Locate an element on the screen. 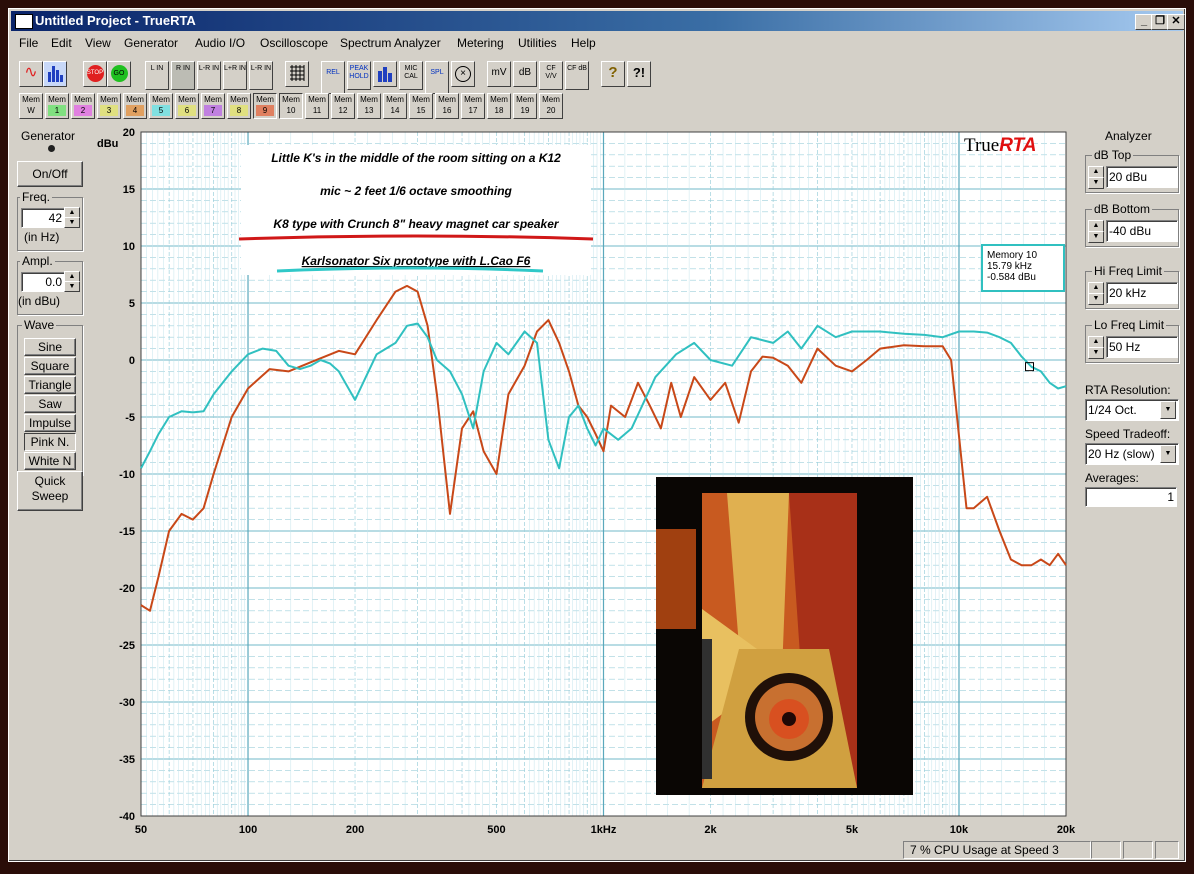 The image size is (1194, 874). y-tick-label: -30 is located at coordinates (127, 703).